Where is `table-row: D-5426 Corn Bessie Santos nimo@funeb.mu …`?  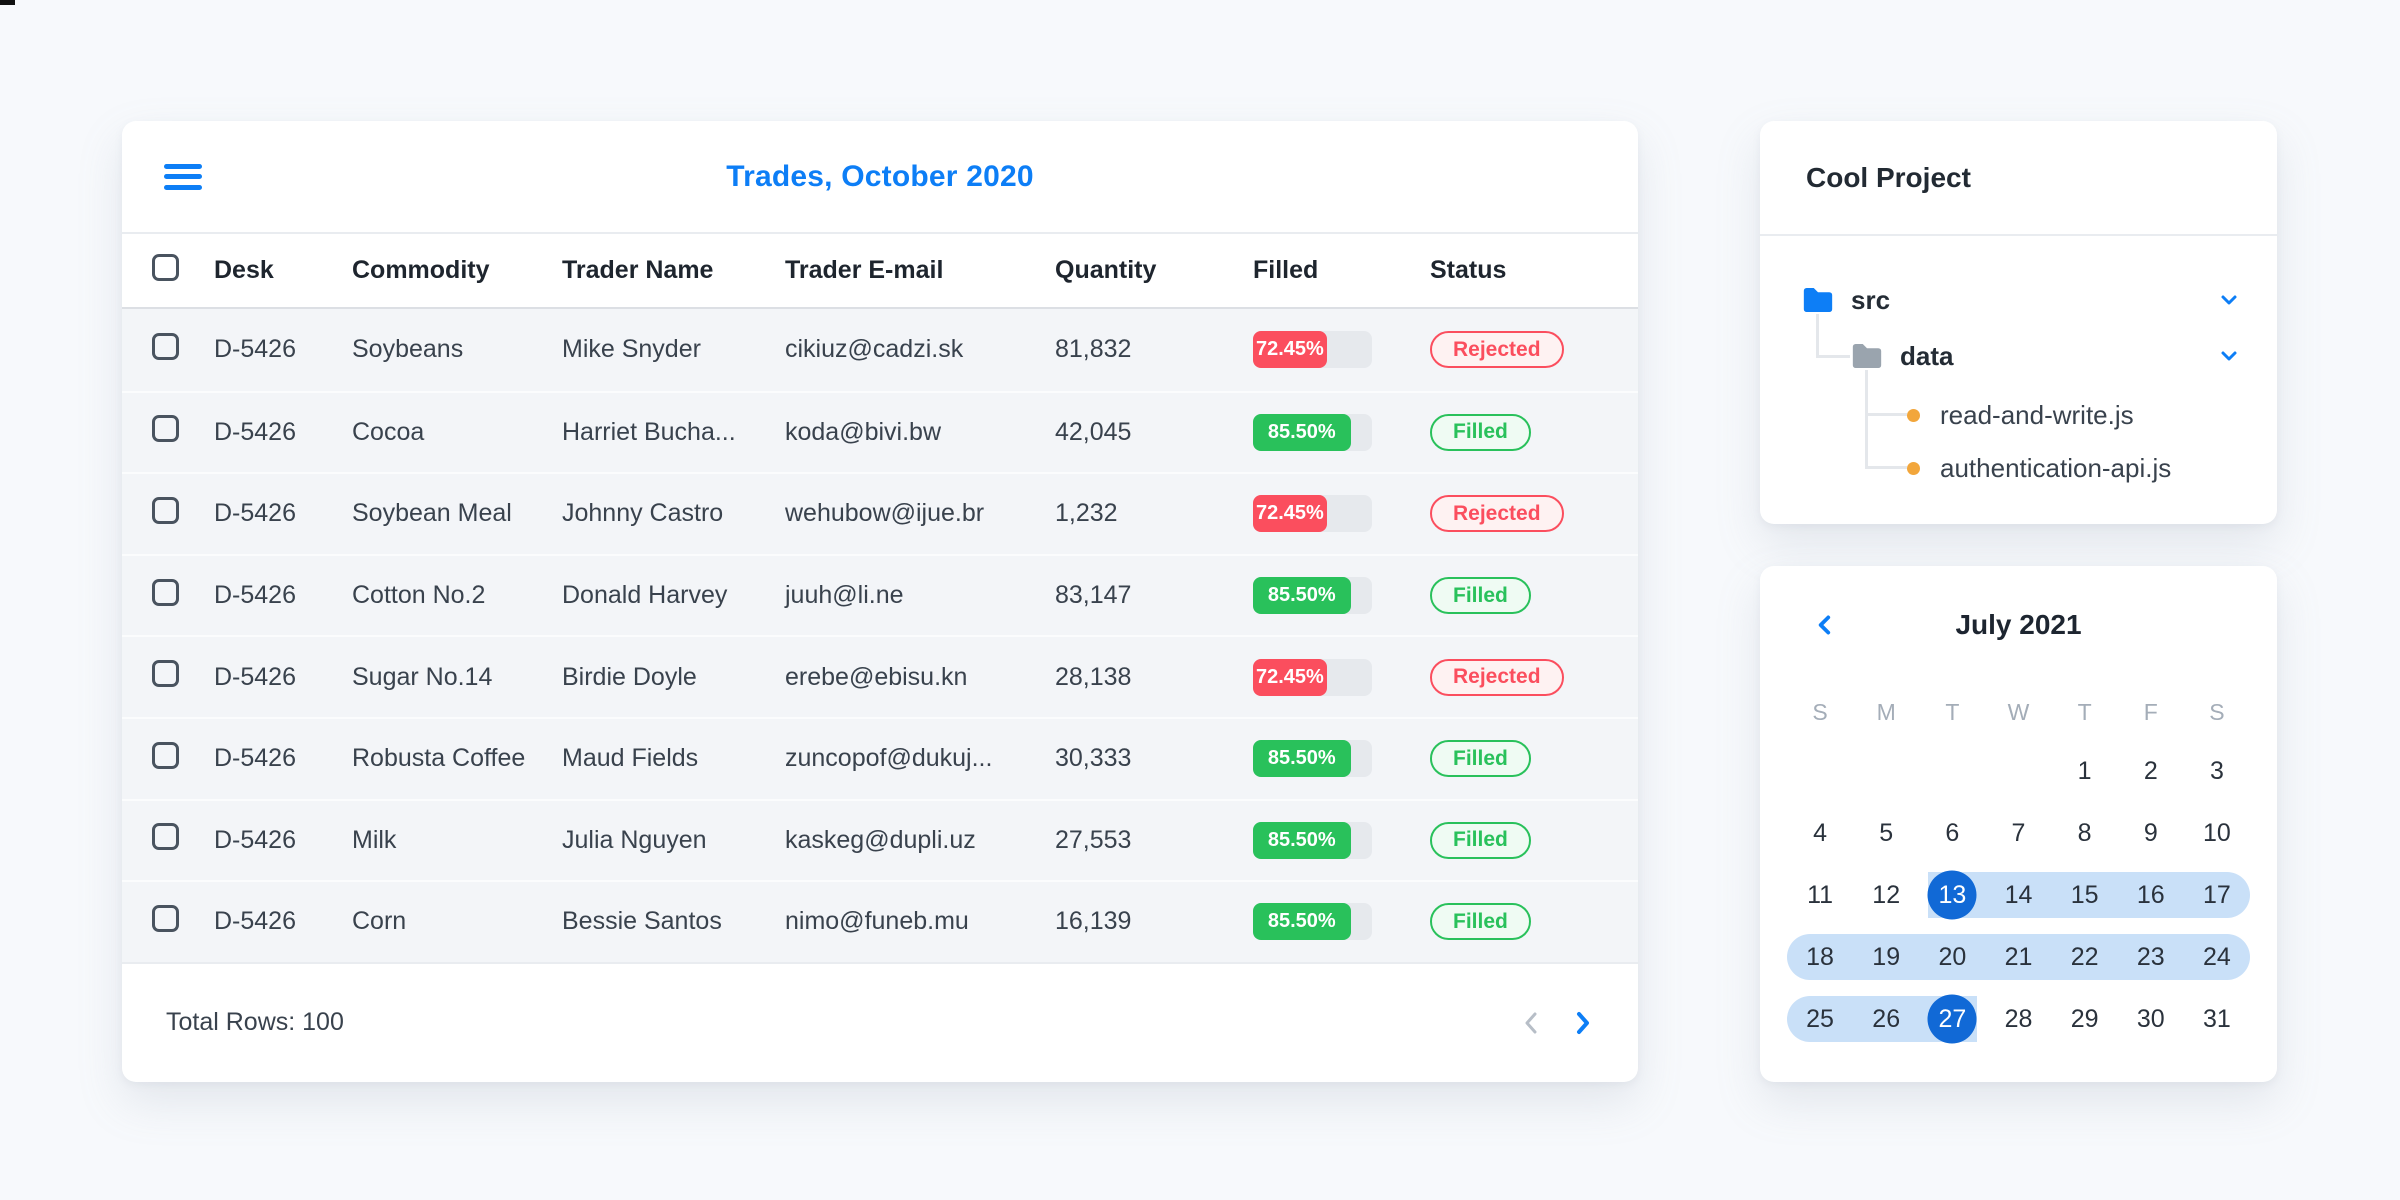
table-row: D-5426 Corn Bessie Santos nimo@funeb.mu … is located at coordinates (880, 921).